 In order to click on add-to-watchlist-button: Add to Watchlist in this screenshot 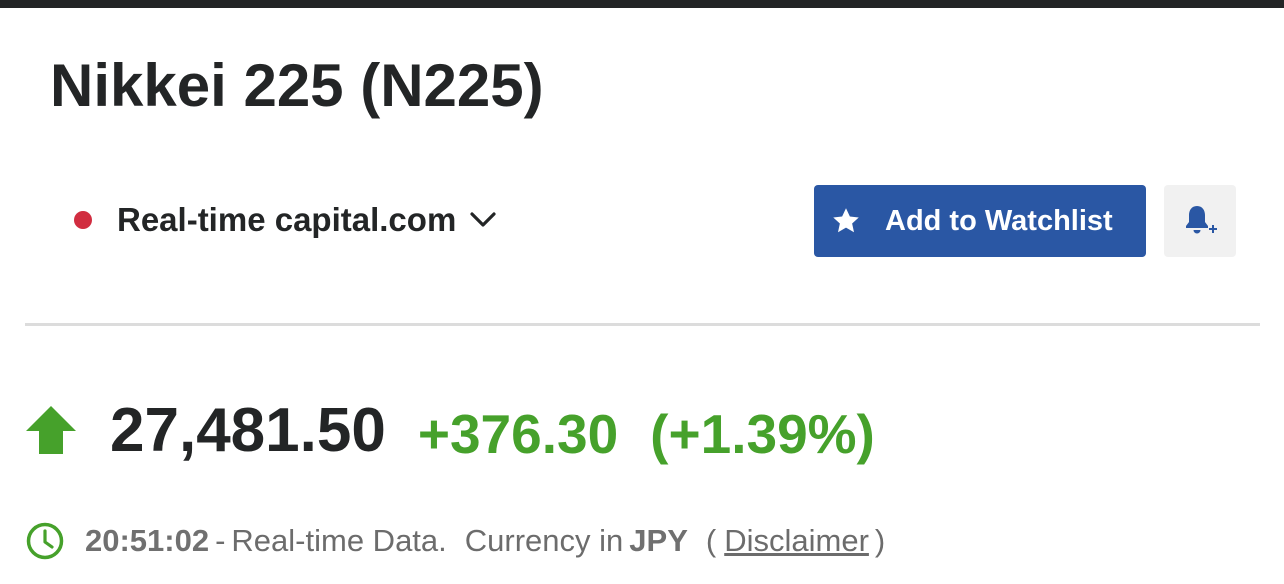, I will do `click(980, 221)`.